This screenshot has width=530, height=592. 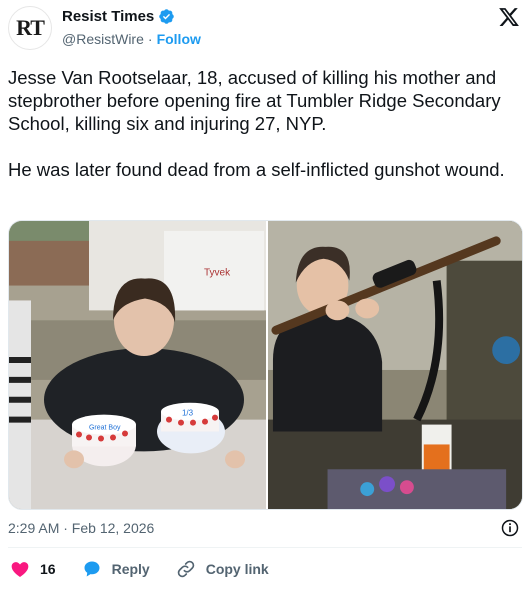 I want to click on author-name-row: Resist Times, so click(x=118, y=16).